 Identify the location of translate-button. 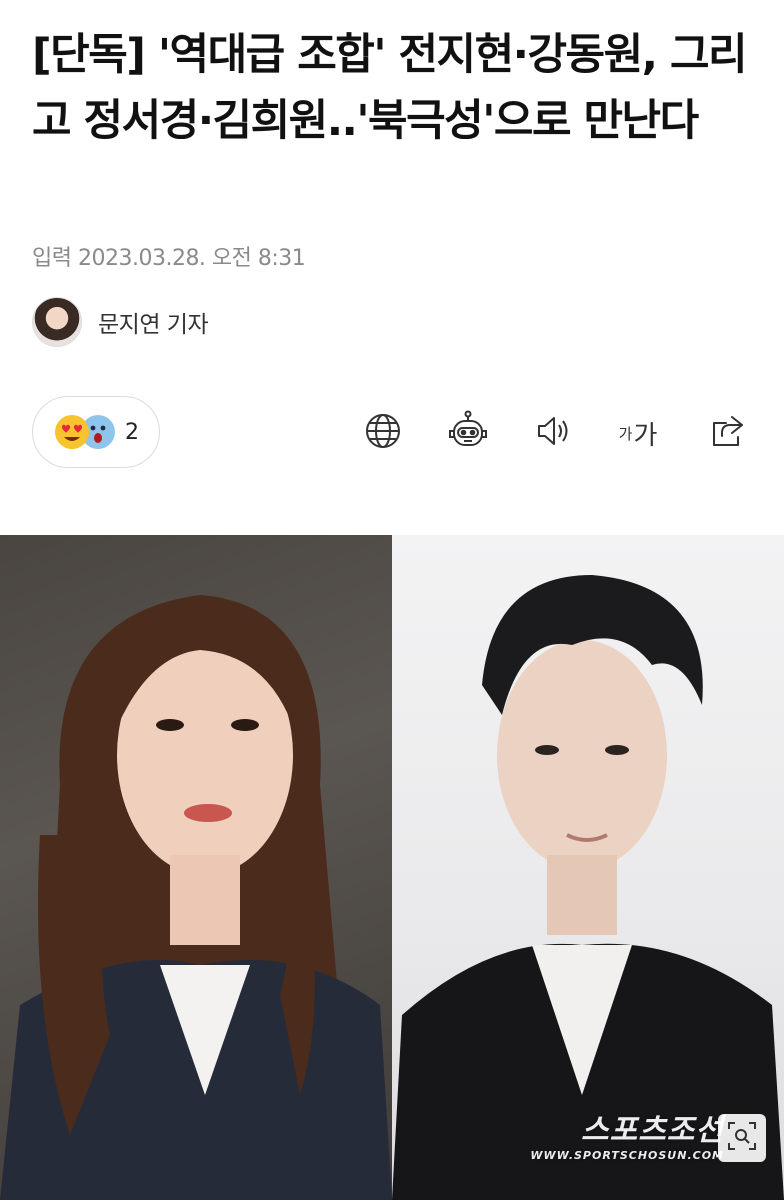
(383, 433).